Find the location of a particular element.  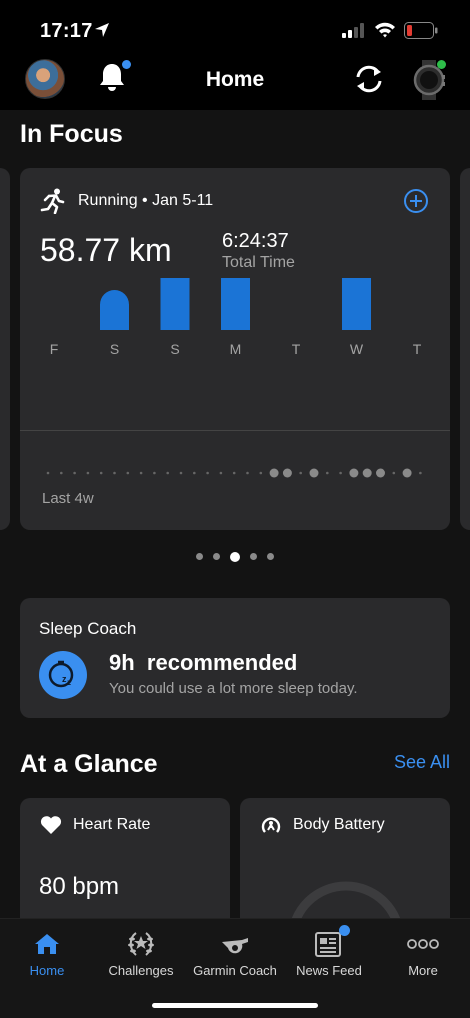

card-divider is located at coordinates (235, 430).